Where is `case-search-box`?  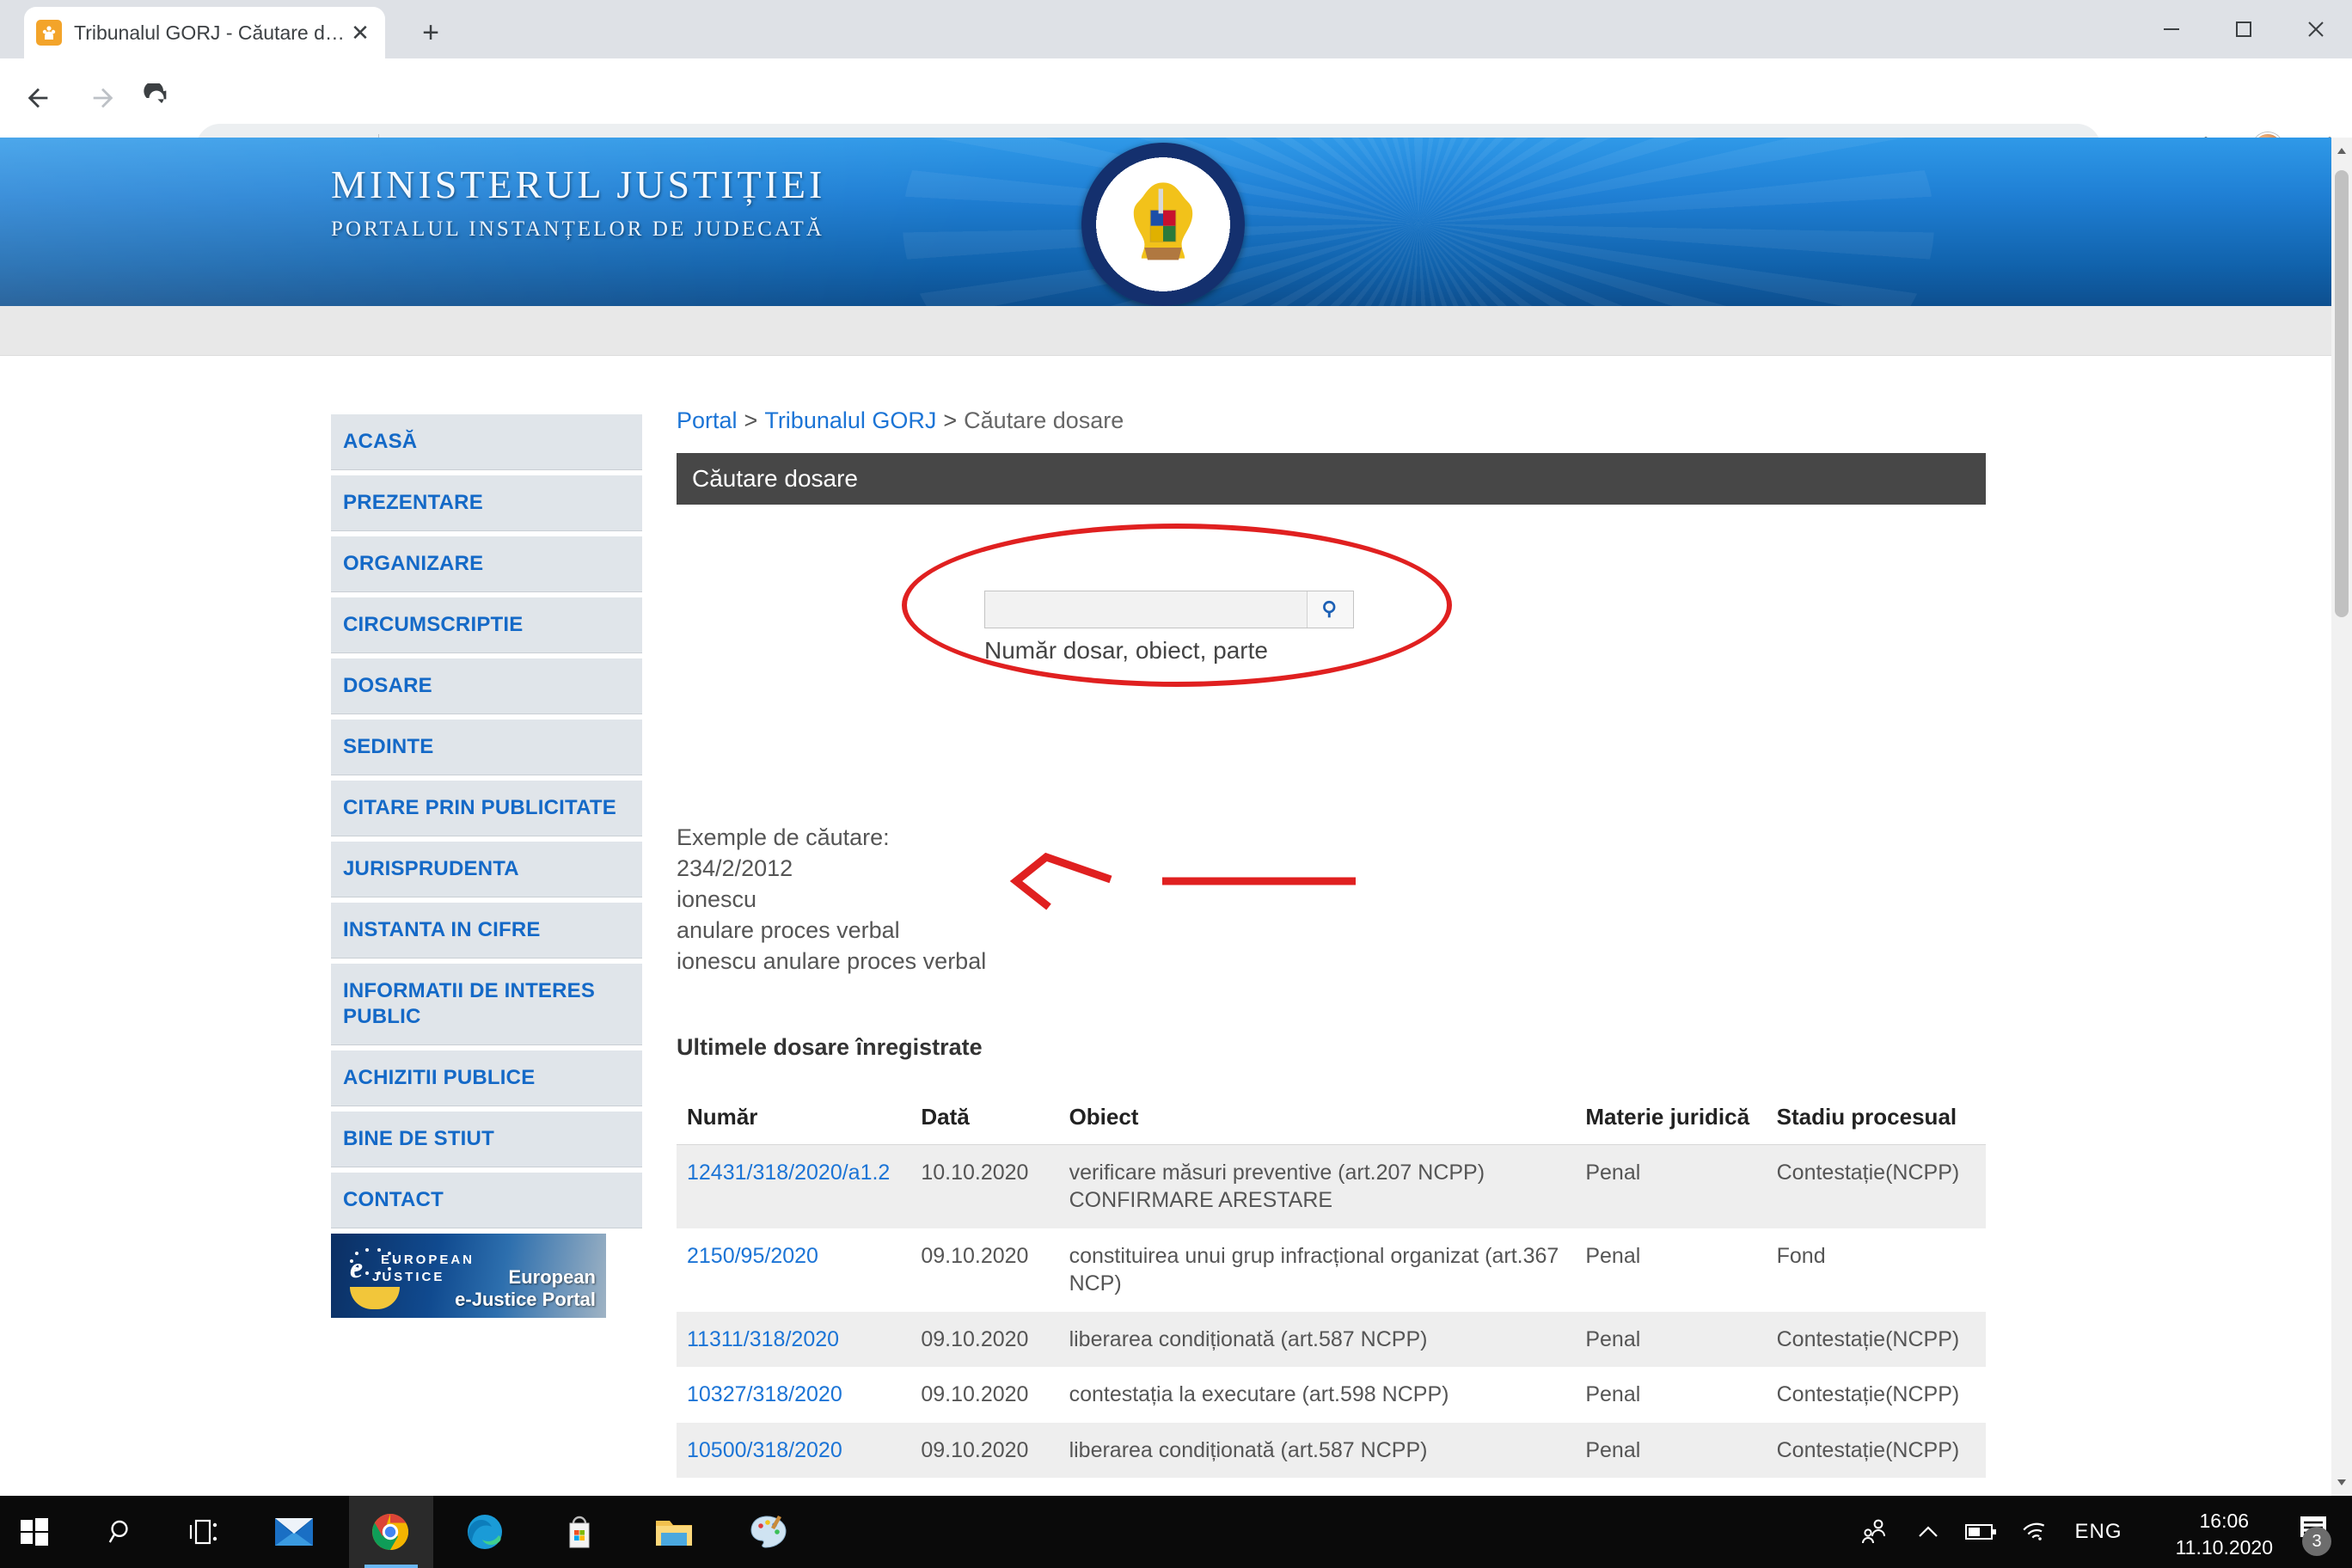 case-search-box is located at coordinates (1169, 609).